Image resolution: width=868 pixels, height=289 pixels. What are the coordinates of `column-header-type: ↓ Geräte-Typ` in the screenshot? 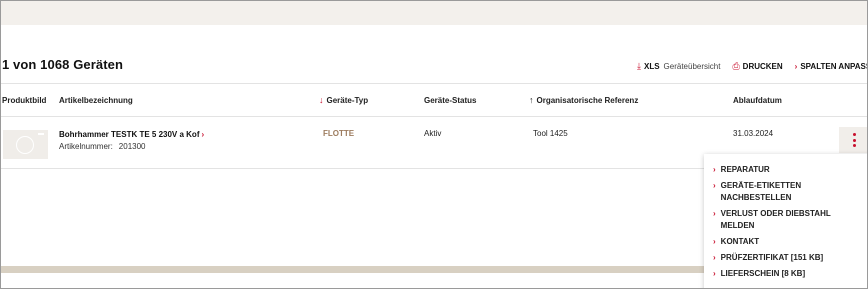 It's located at (344, 100).